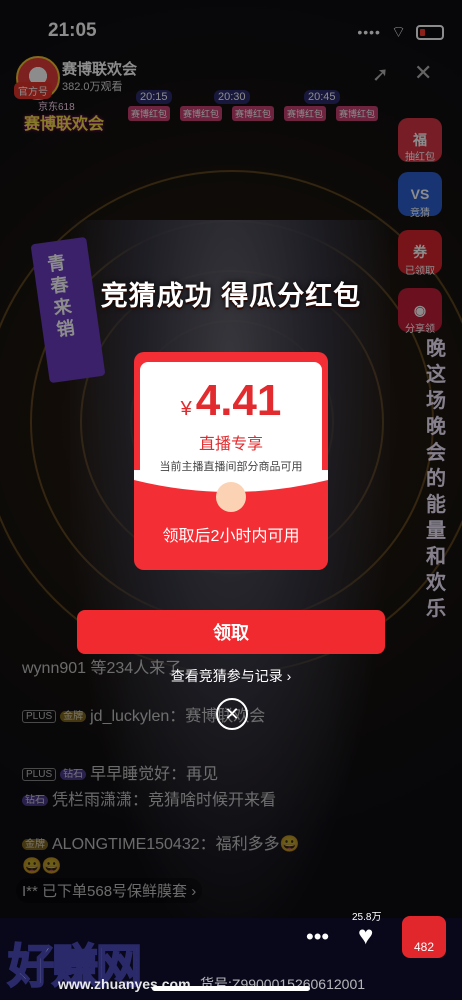  What do you see at coordinates (186, 409) in the screenshot?
I see `currency-symbol: ¥` at bounding box center [186, 409].